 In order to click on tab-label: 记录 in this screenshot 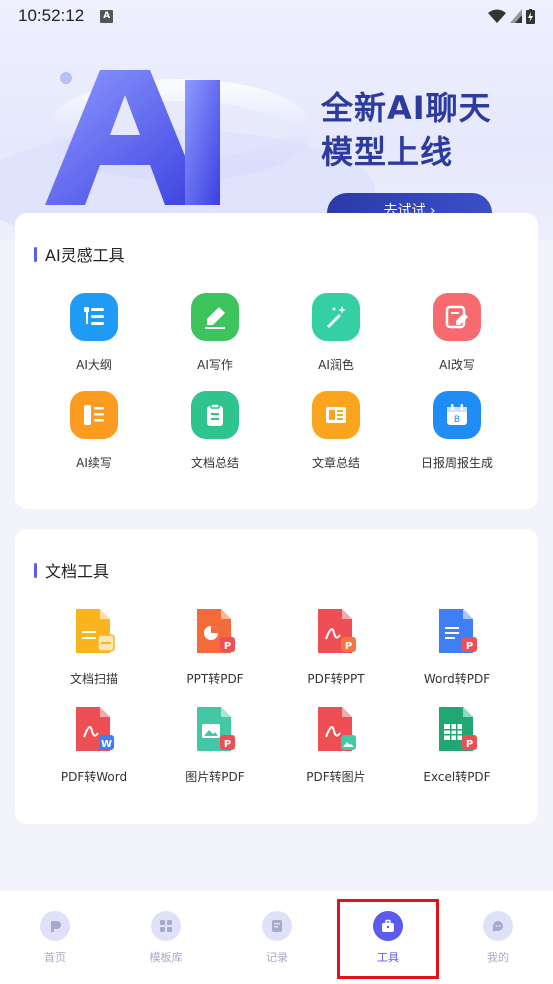, I will do `click(277, 957)`.